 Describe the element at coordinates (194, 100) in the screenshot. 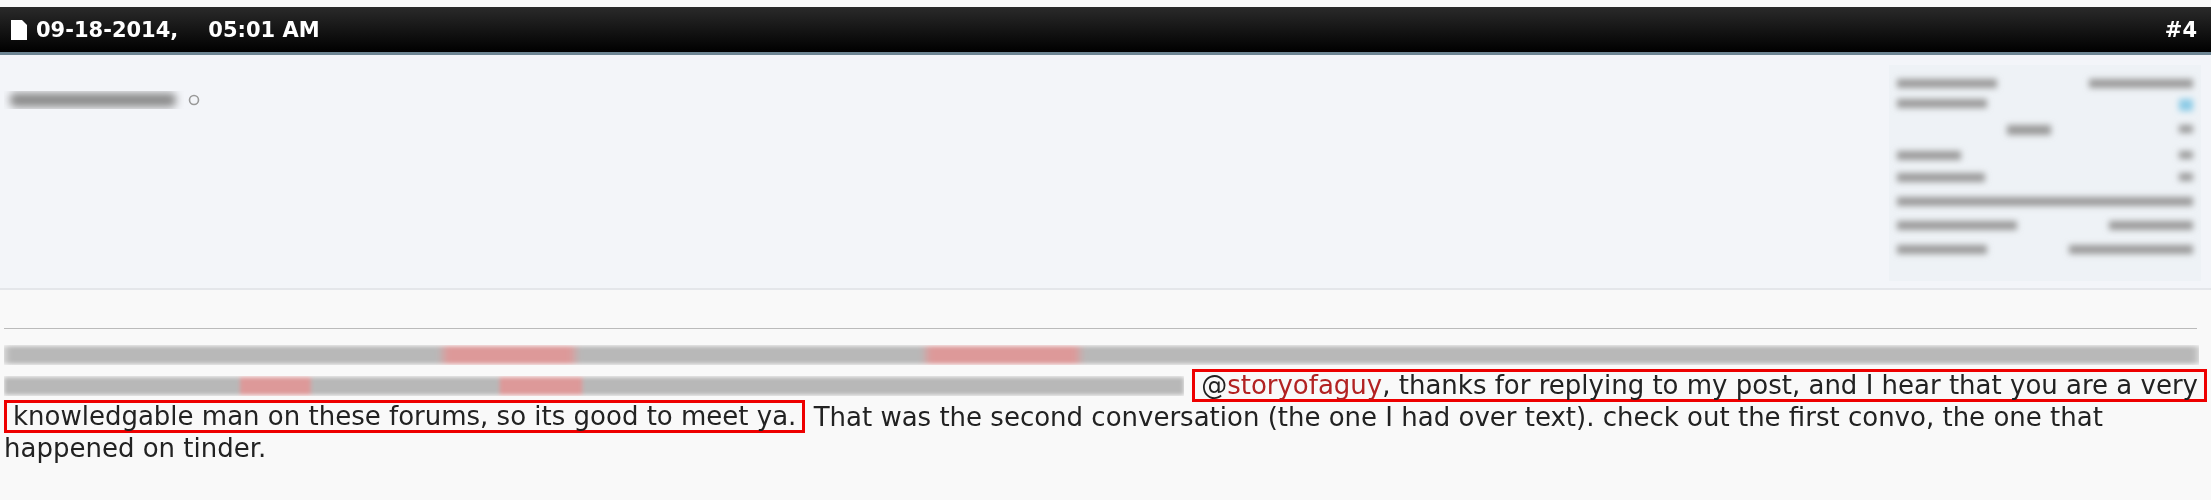

I see `status-circle-icon` at that location.